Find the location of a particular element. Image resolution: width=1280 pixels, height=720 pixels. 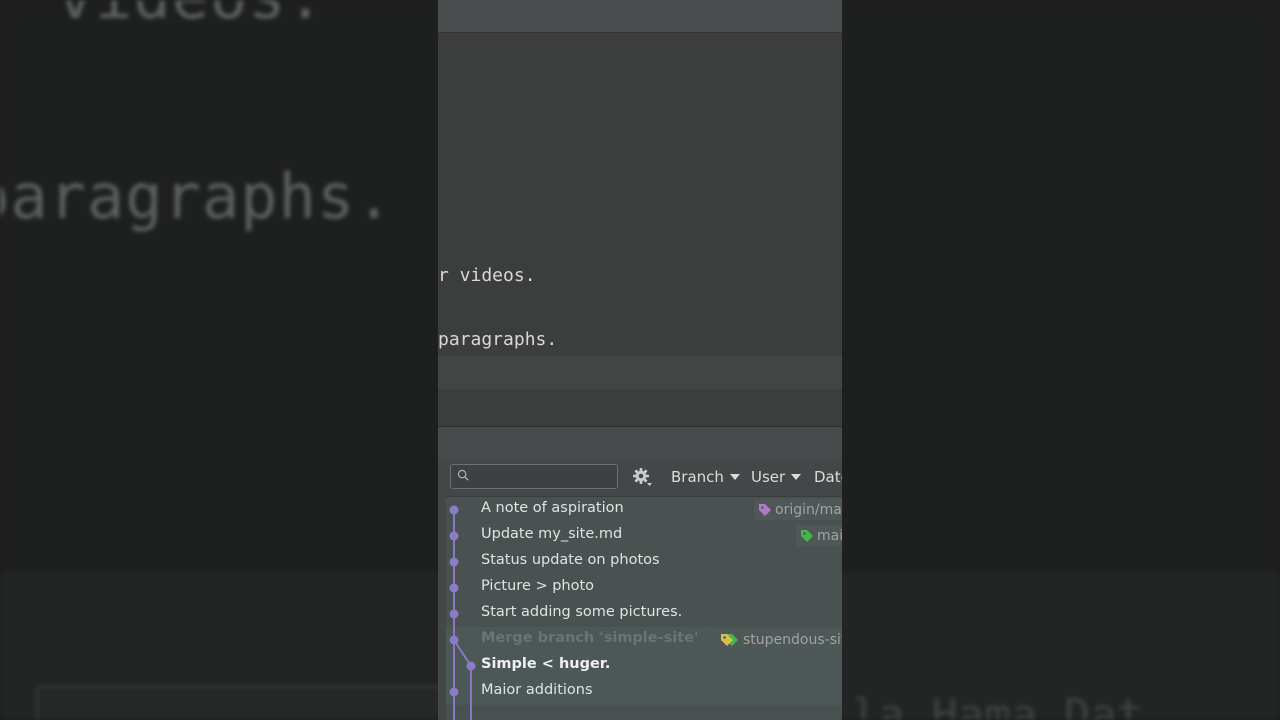

git-log-toolbar: Branch User Date is located at coordinates (640, 477).